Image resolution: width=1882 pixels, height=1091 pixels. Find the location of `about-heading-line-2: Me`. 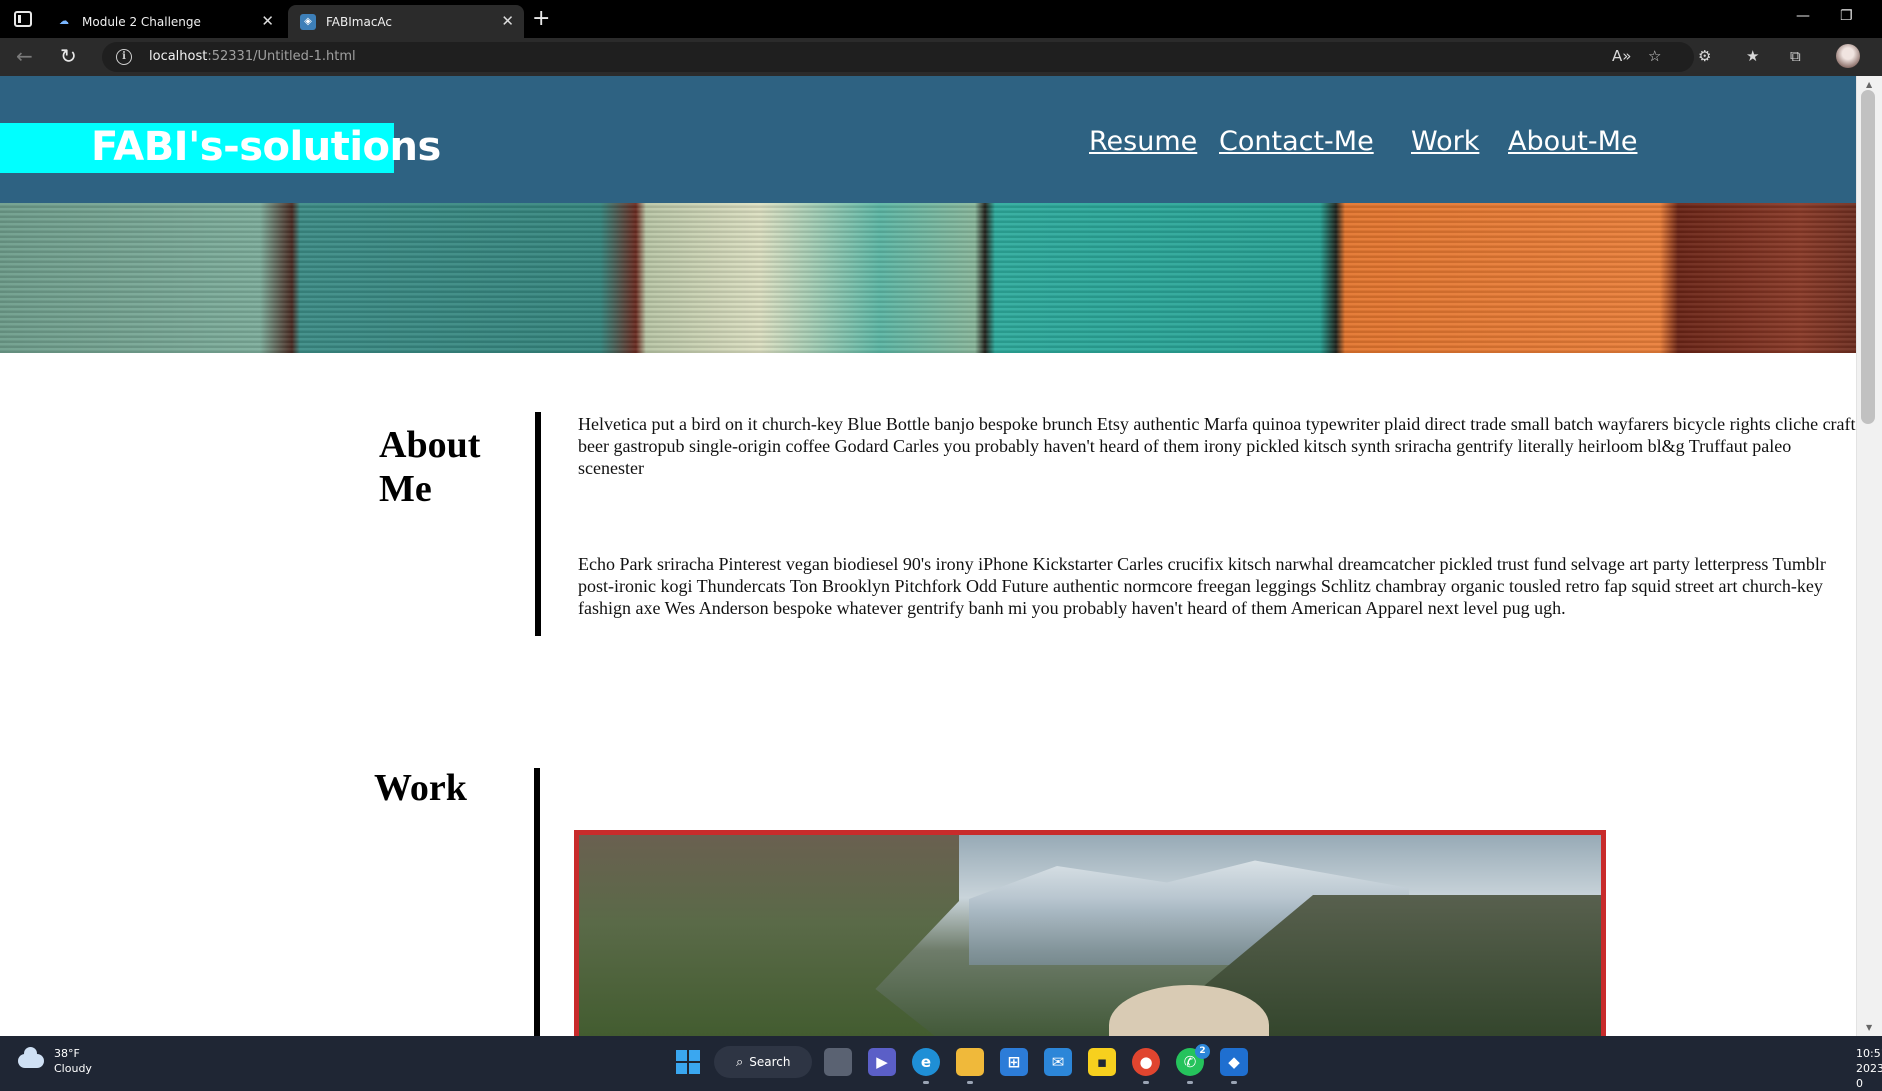

about-heading-line-2: Me is located at coordinates (405, 489).